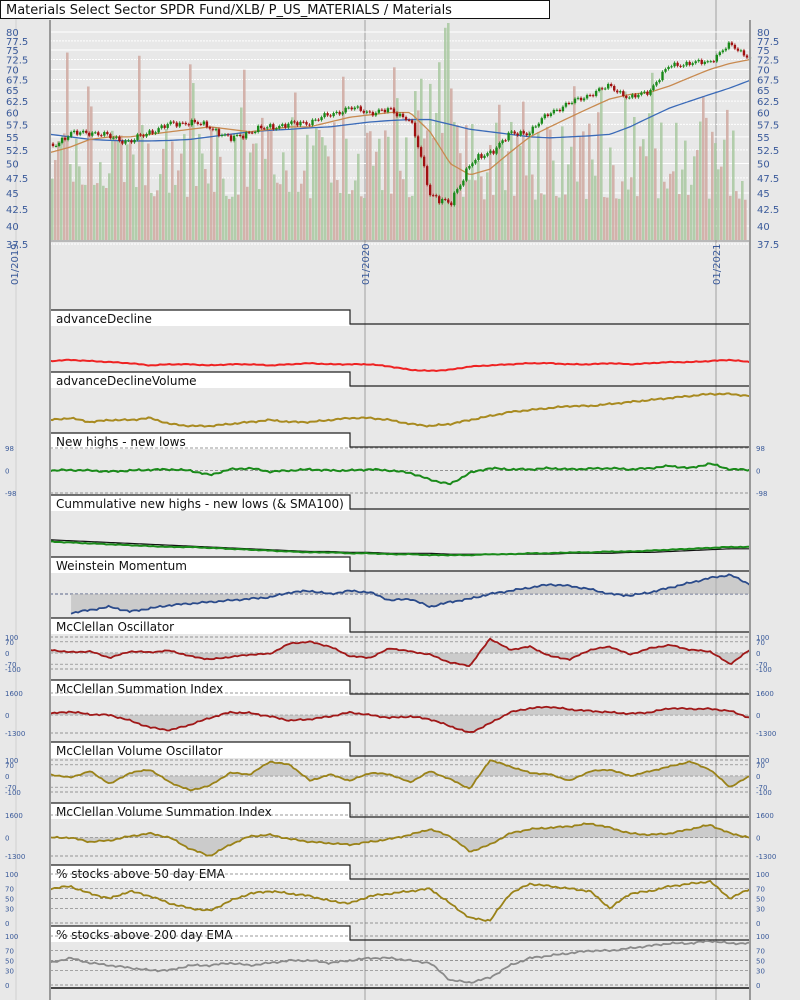 The width and height of the screenshot is (800, 1000). What do you see at coordinates (12, 227) in the screenshot?
I see `price-tick-left: 40` at bounding box center [12, 227].